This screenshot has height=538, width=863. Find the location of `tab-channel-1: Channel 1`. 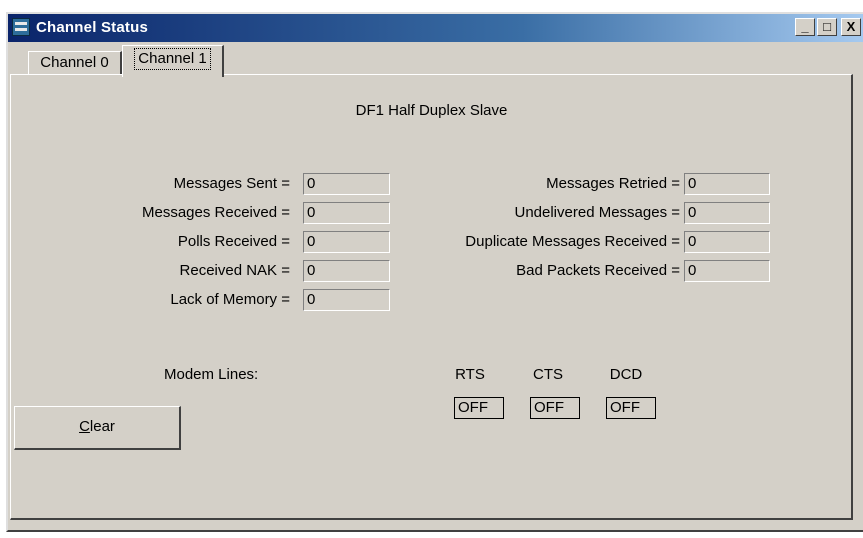

tab-channel-1: Channel 1 is located at coordinates (173, 61).